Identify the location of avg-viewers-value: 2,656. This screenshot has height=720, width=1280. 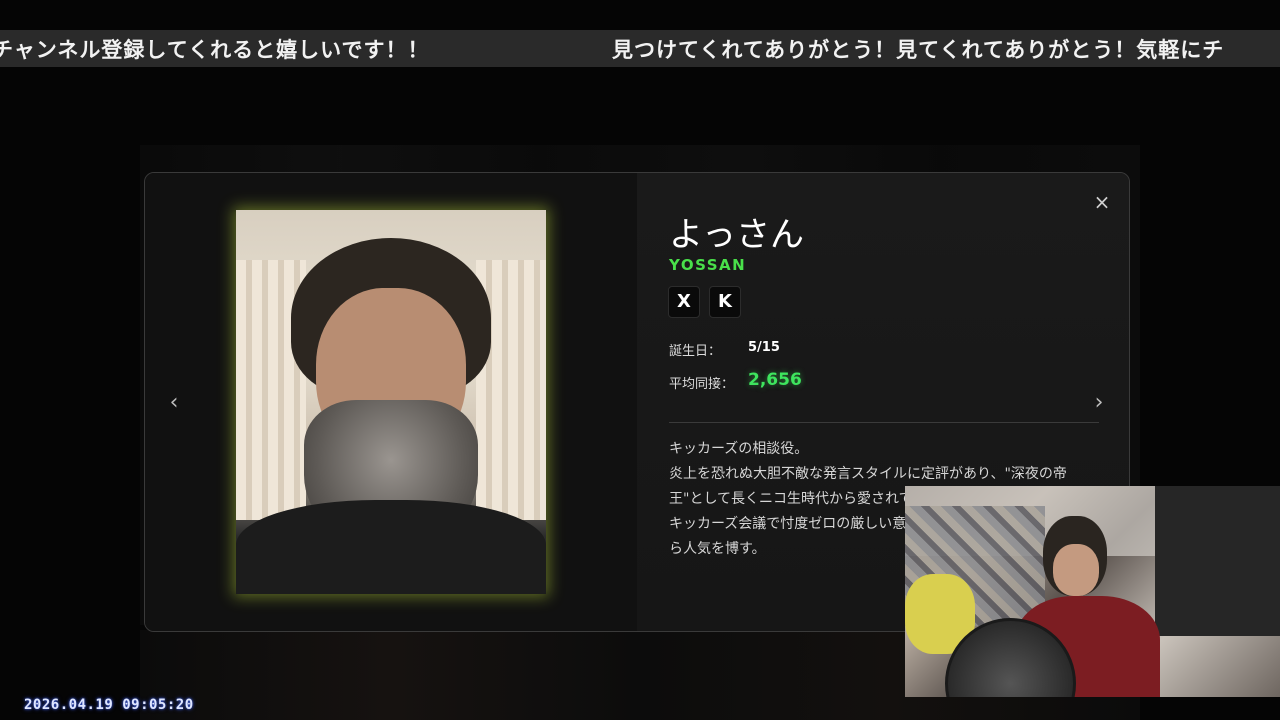
(775, 380).